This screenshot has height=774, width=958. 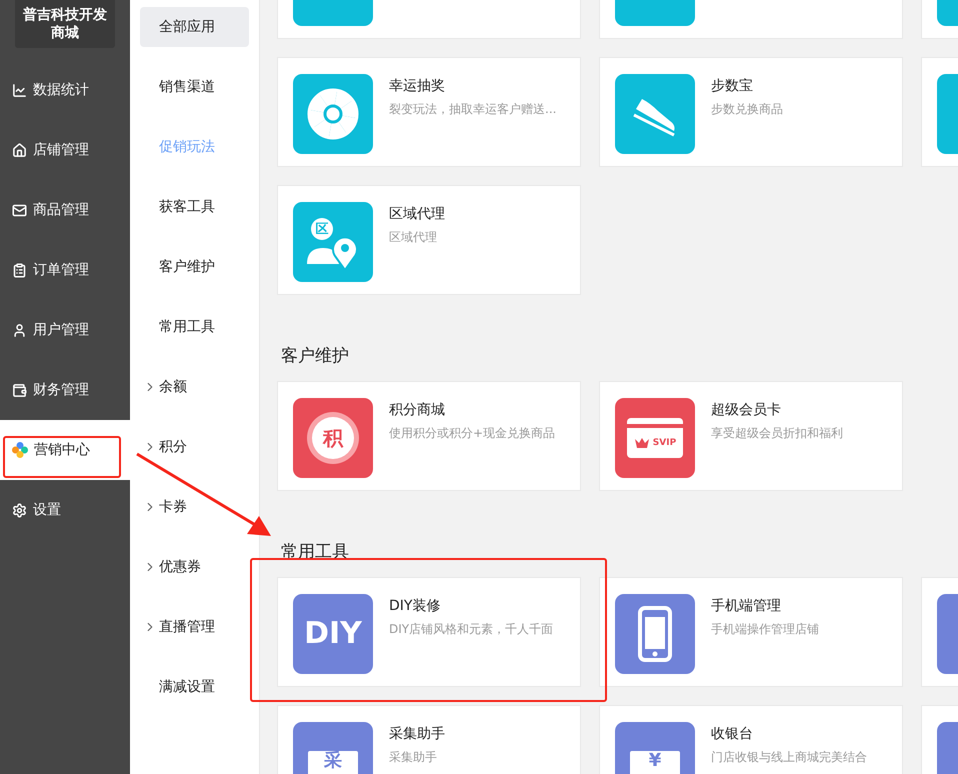 I want to click on screen-glyph-icon: 采, so click(x=333, y=748).